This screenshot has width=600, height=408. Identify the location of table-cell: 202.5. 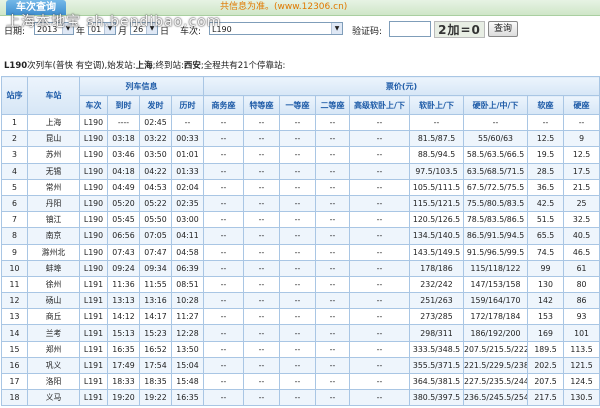
(545, 365).